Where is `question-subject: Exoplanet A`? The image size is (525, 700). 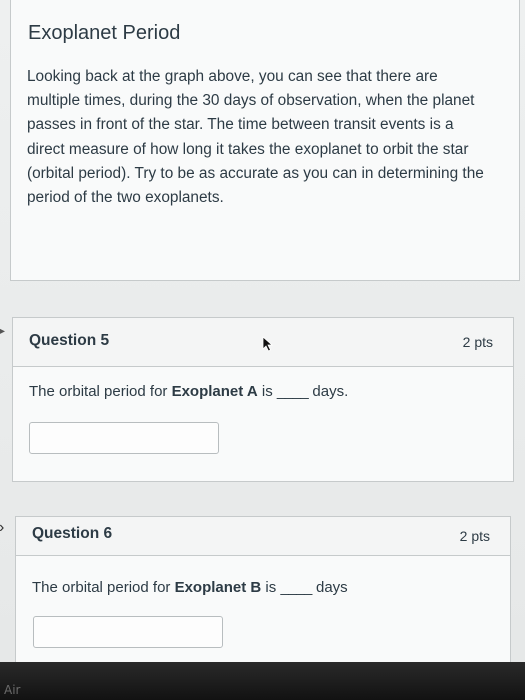
question-subject: Exoplanet A is located at coordinates (214, 391).